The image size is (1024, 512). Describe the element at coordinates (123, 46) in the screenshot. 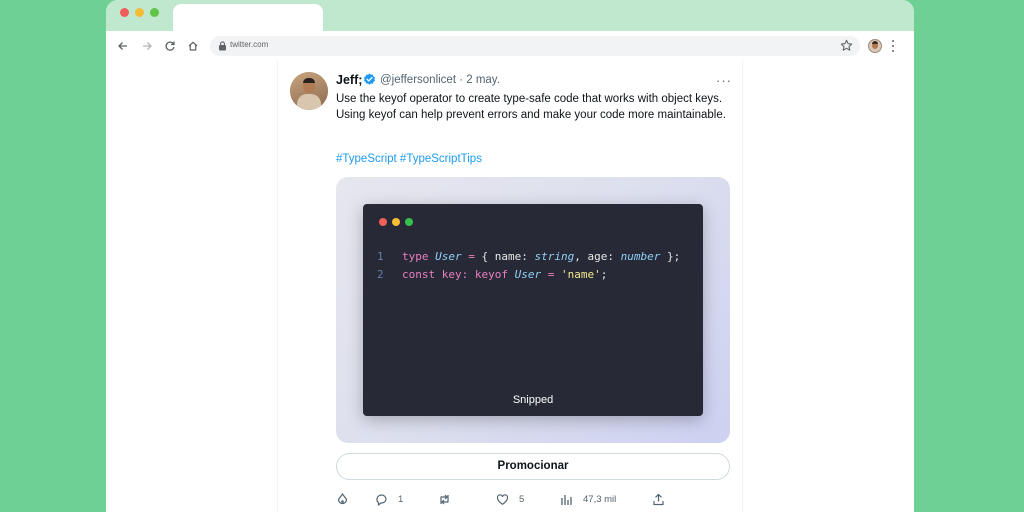

I see `back-arrow-icon` at that location.